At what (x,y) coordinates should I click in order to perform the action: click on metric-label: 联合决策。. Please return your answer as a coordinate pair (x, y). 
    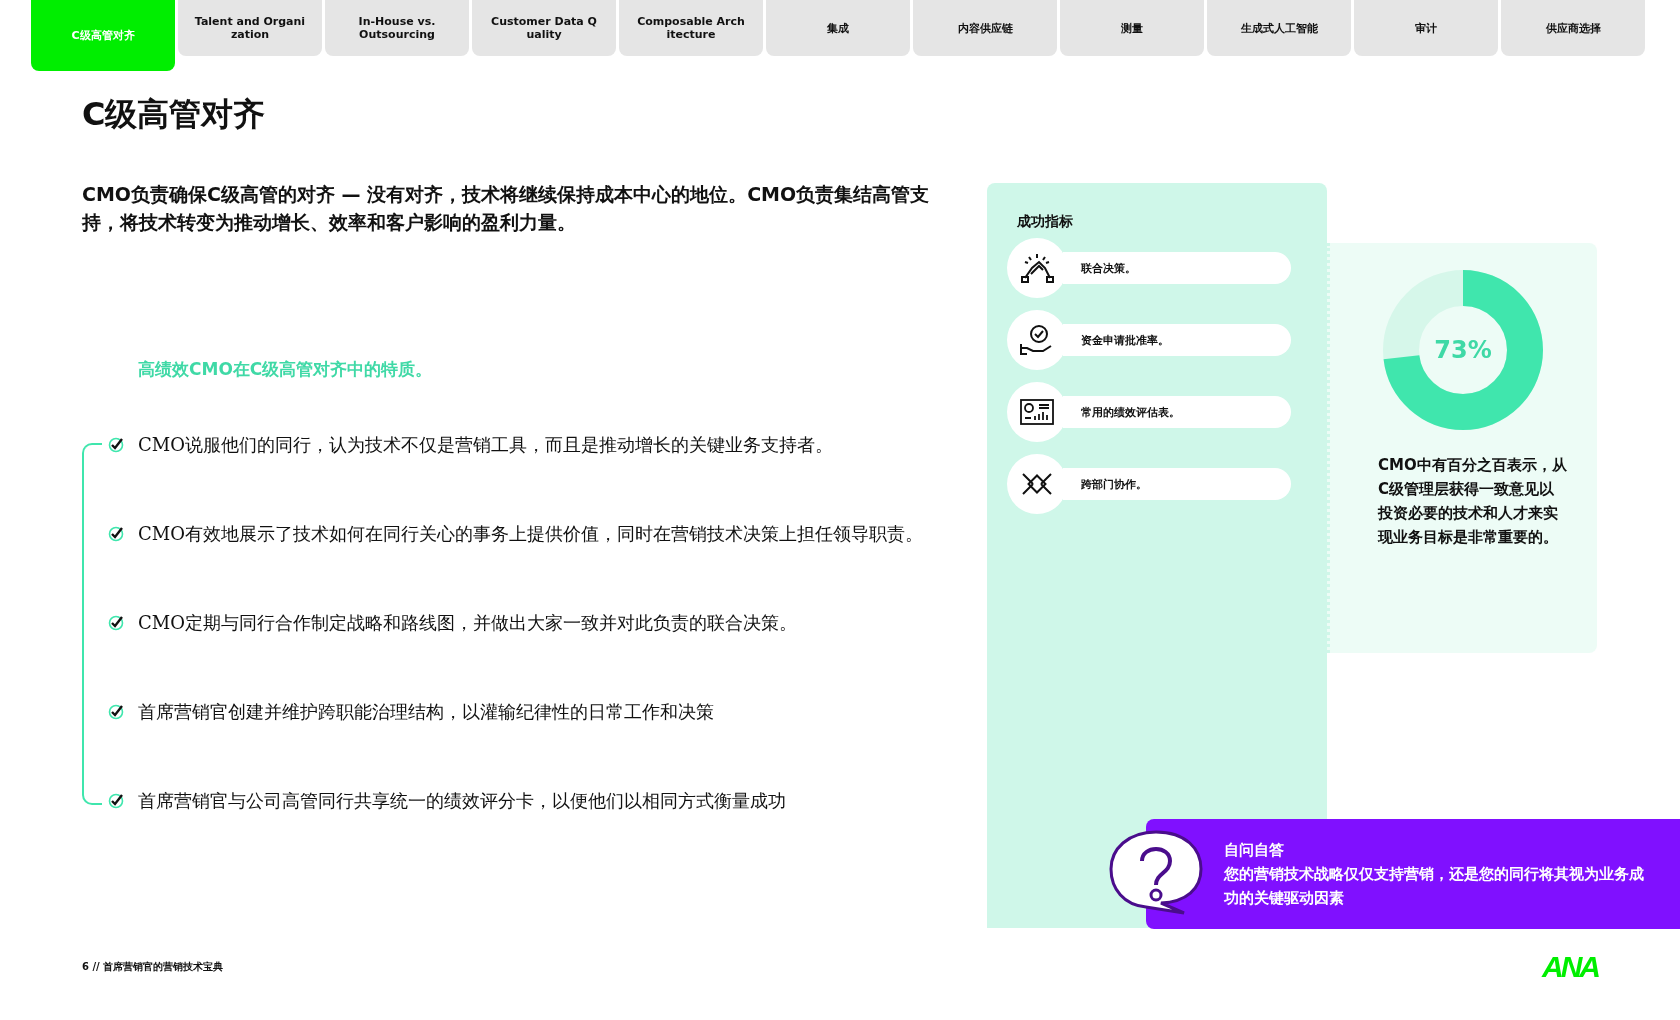
    Looking at the image, I should click on (1177, 268).